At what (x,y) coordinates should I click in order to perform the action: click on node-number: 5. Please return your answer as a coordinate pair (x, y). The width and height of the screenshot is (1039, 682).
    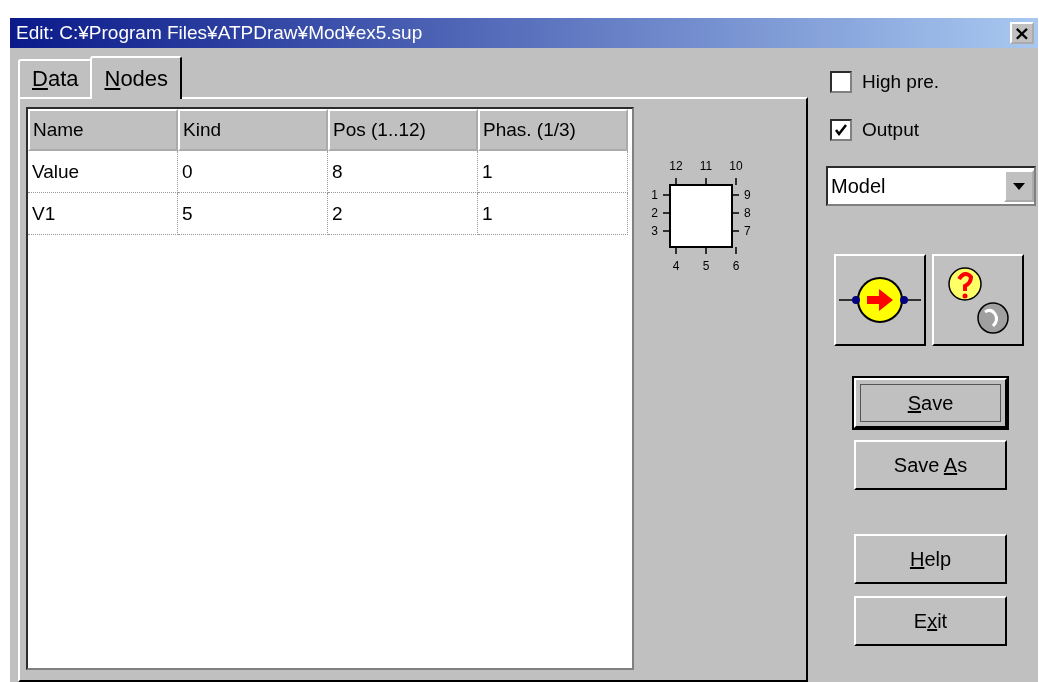
    Looking at the image, I should click on (706, 266).